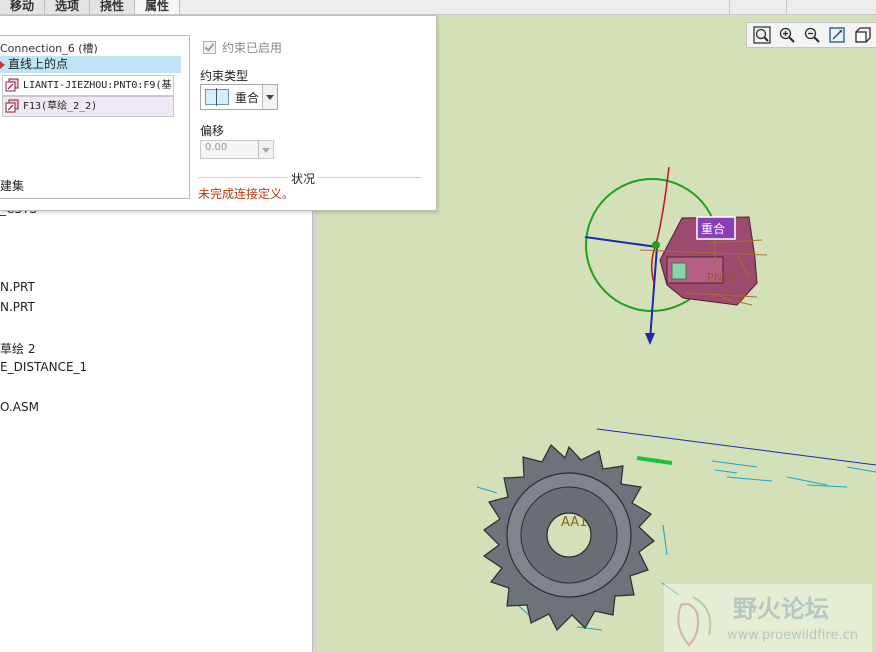 This screenshot has height=652, width=876. What do you see at coordinates (12, 186) in the screenshot?
I see `build-set-label: 建集` at bounding box center [12, 186].